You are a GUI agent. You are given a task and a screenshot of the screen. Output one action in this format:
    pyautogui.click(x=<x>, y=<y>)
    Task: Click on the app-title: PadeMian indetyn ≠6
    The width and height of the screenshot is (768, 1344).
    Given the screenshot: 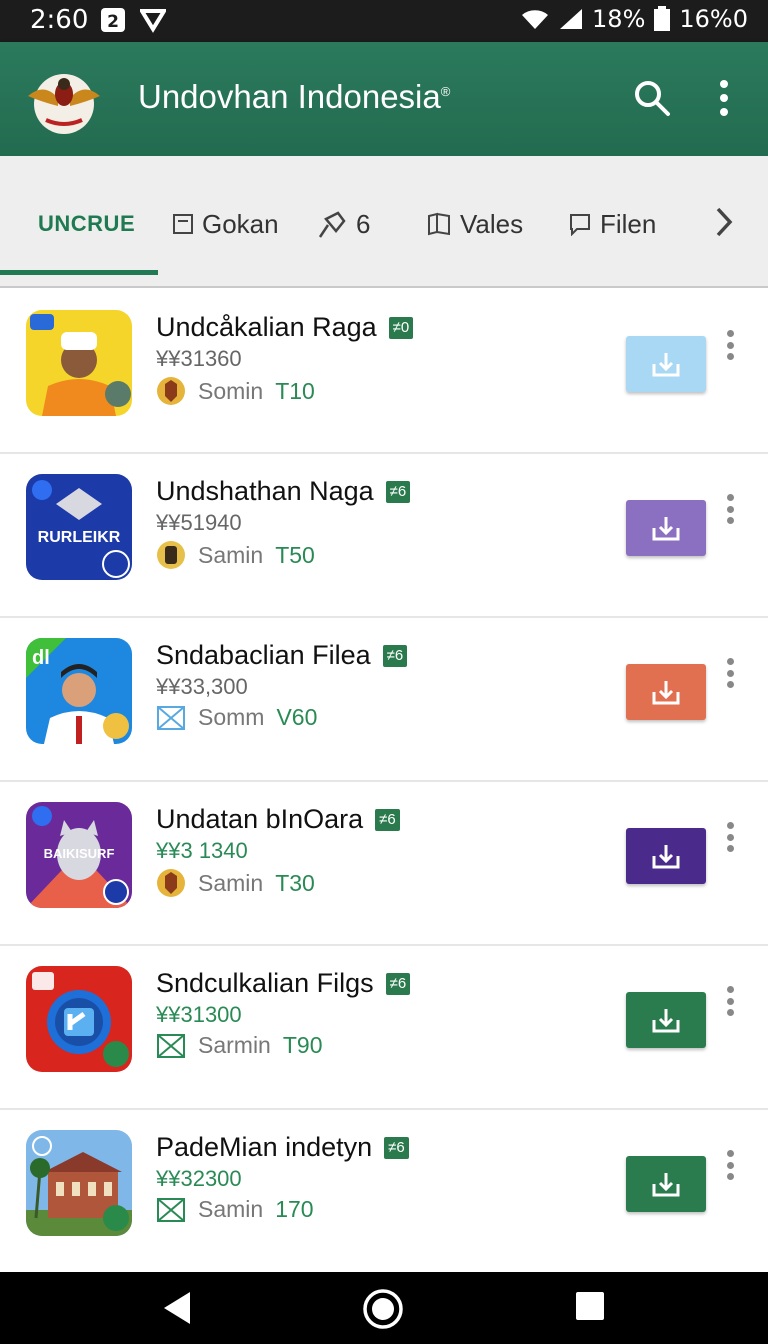 What is the action you would take?
    pyautogui.click(x=282, y=1147)
    